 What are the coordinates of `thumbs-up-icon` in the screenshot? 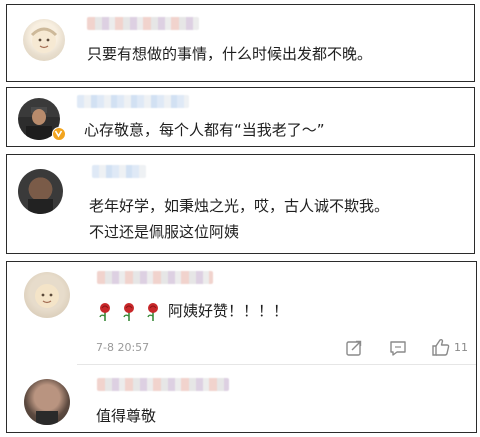 It's located at (441, 347).